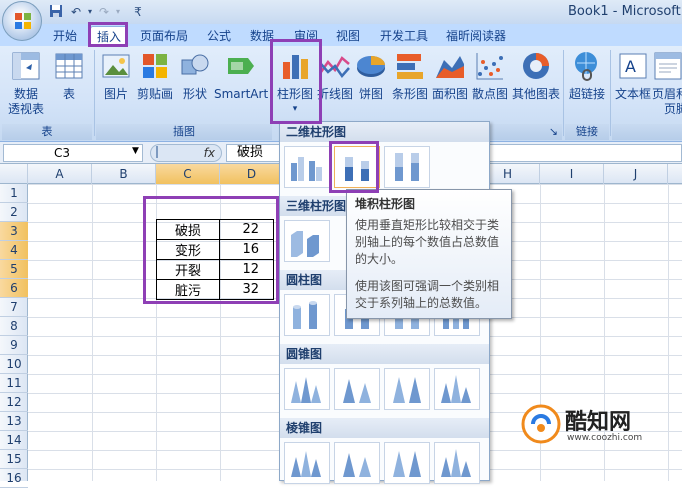  Describe the element at coordinates (407, 167) in the screenshot. I see `percent-stacked-column-option` at that location.